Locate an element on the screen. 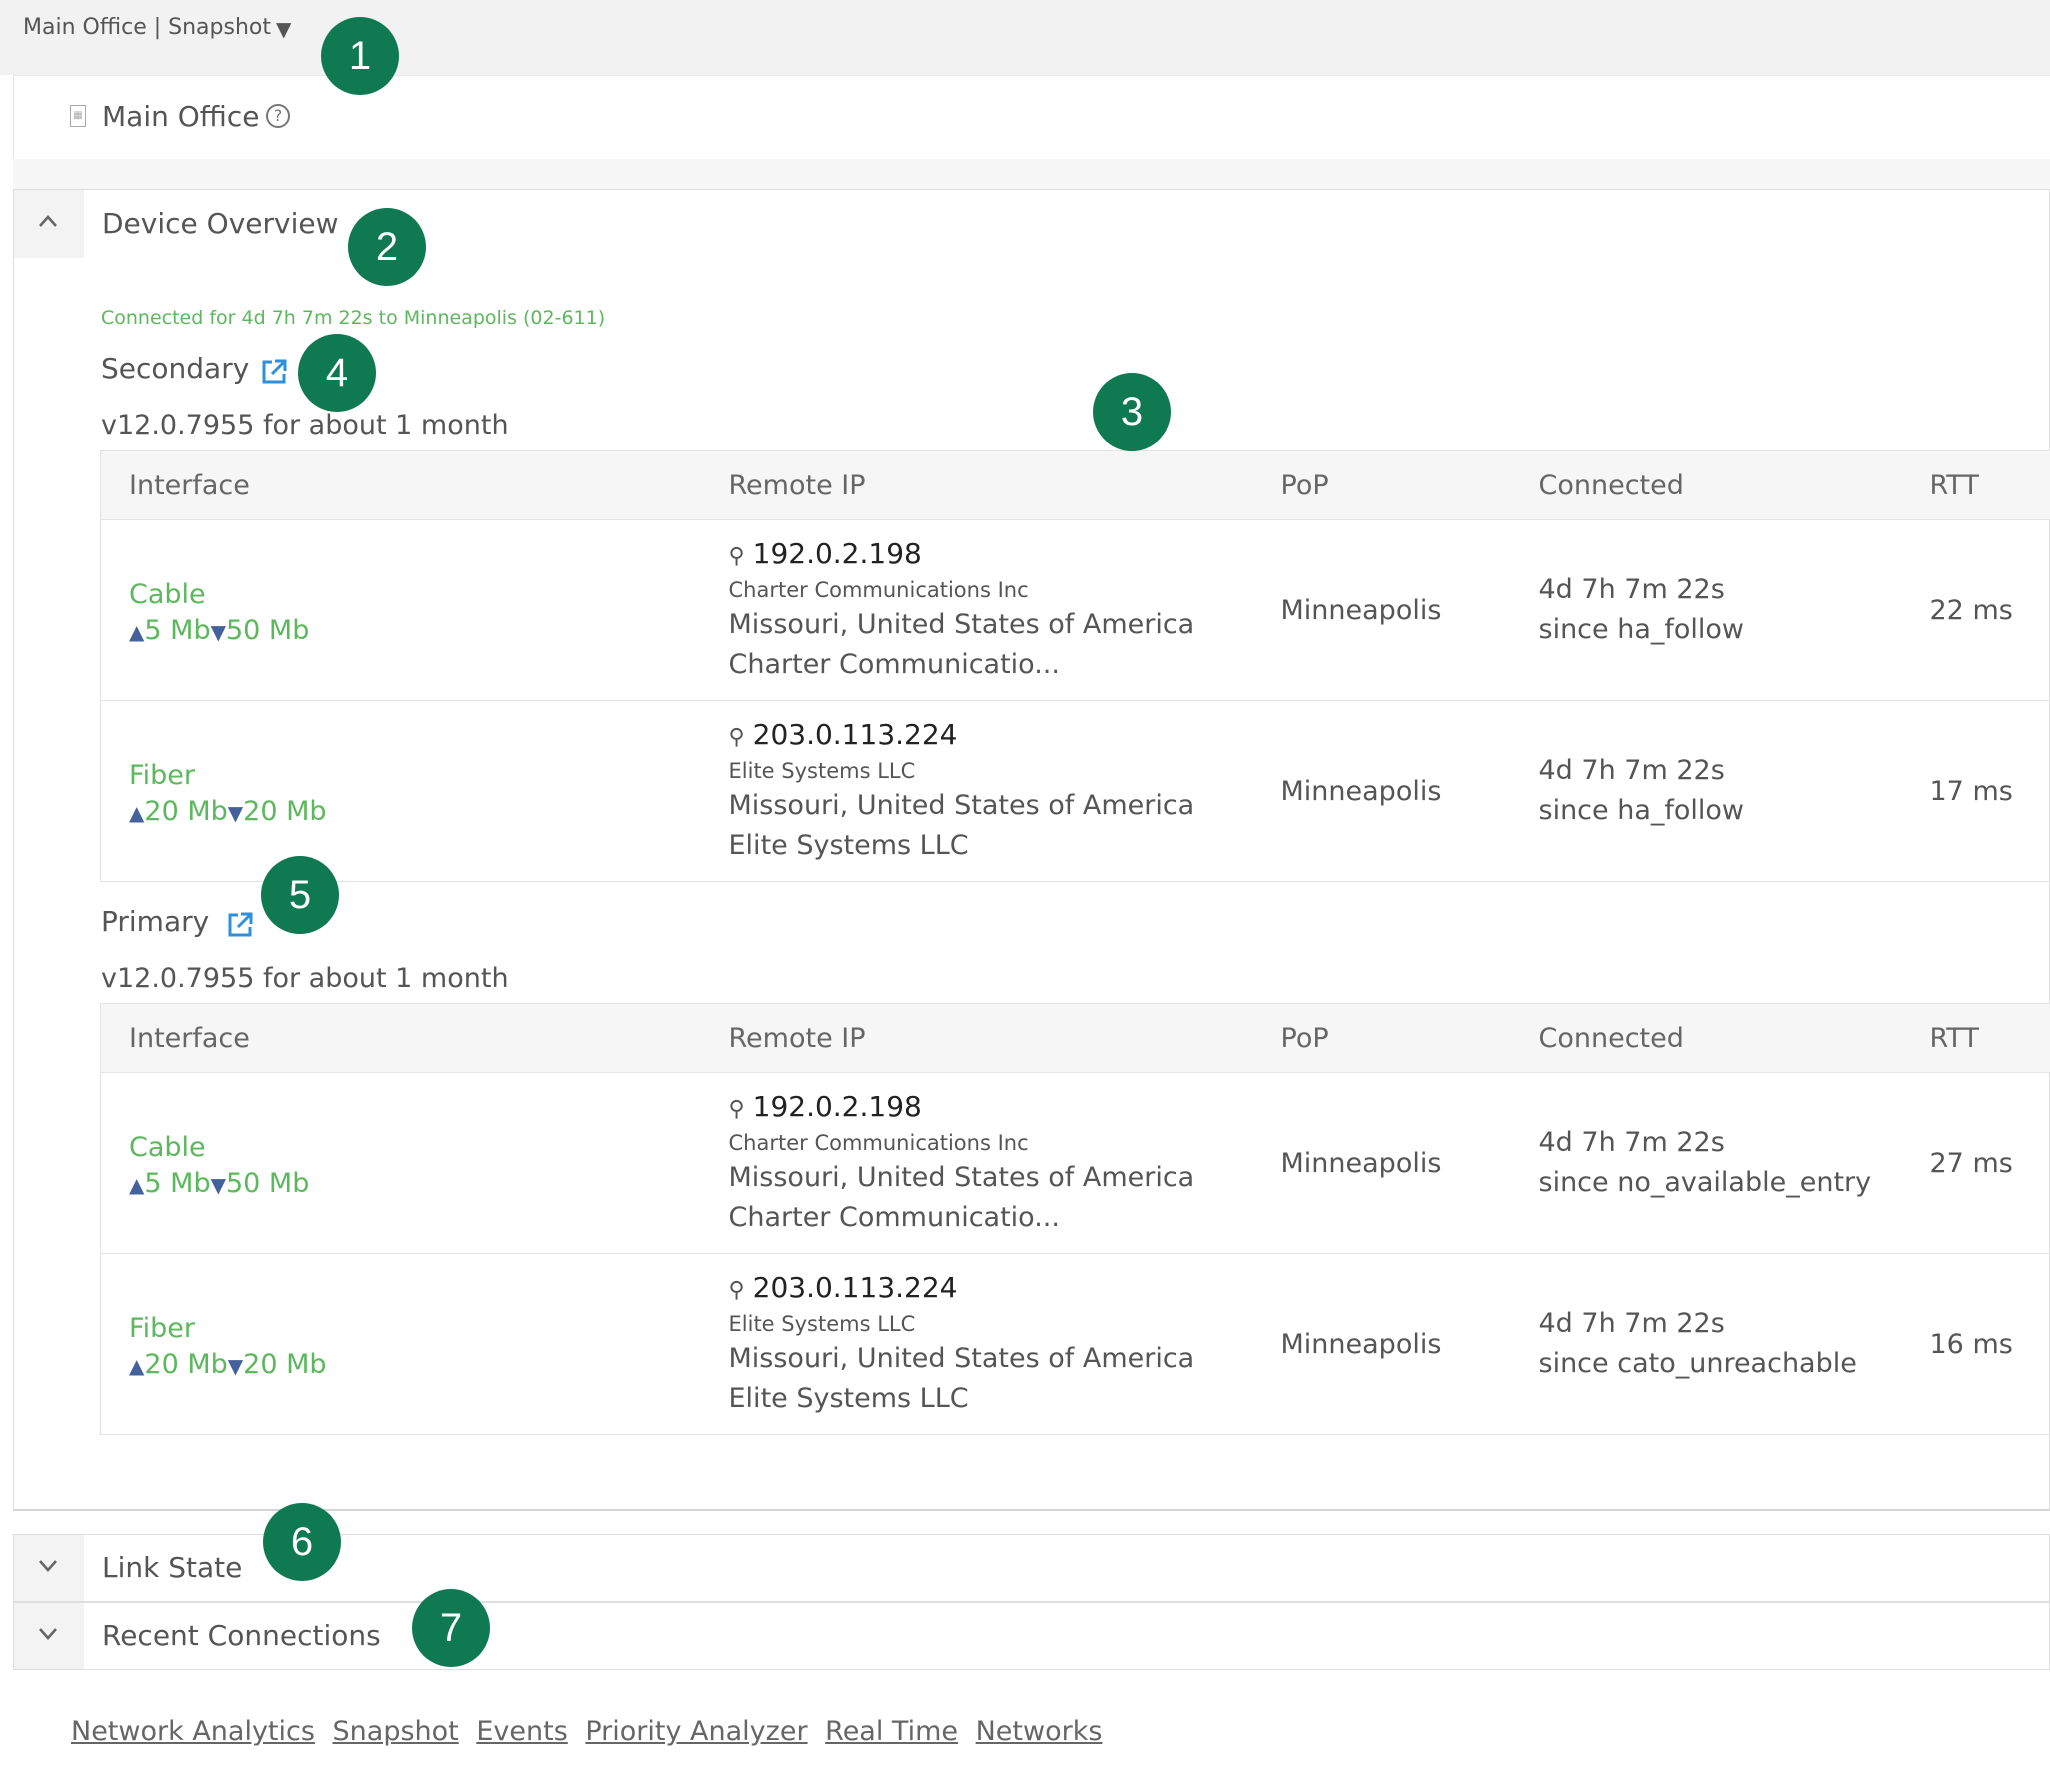  link-events: Events is located at coordinates (521, 1731).